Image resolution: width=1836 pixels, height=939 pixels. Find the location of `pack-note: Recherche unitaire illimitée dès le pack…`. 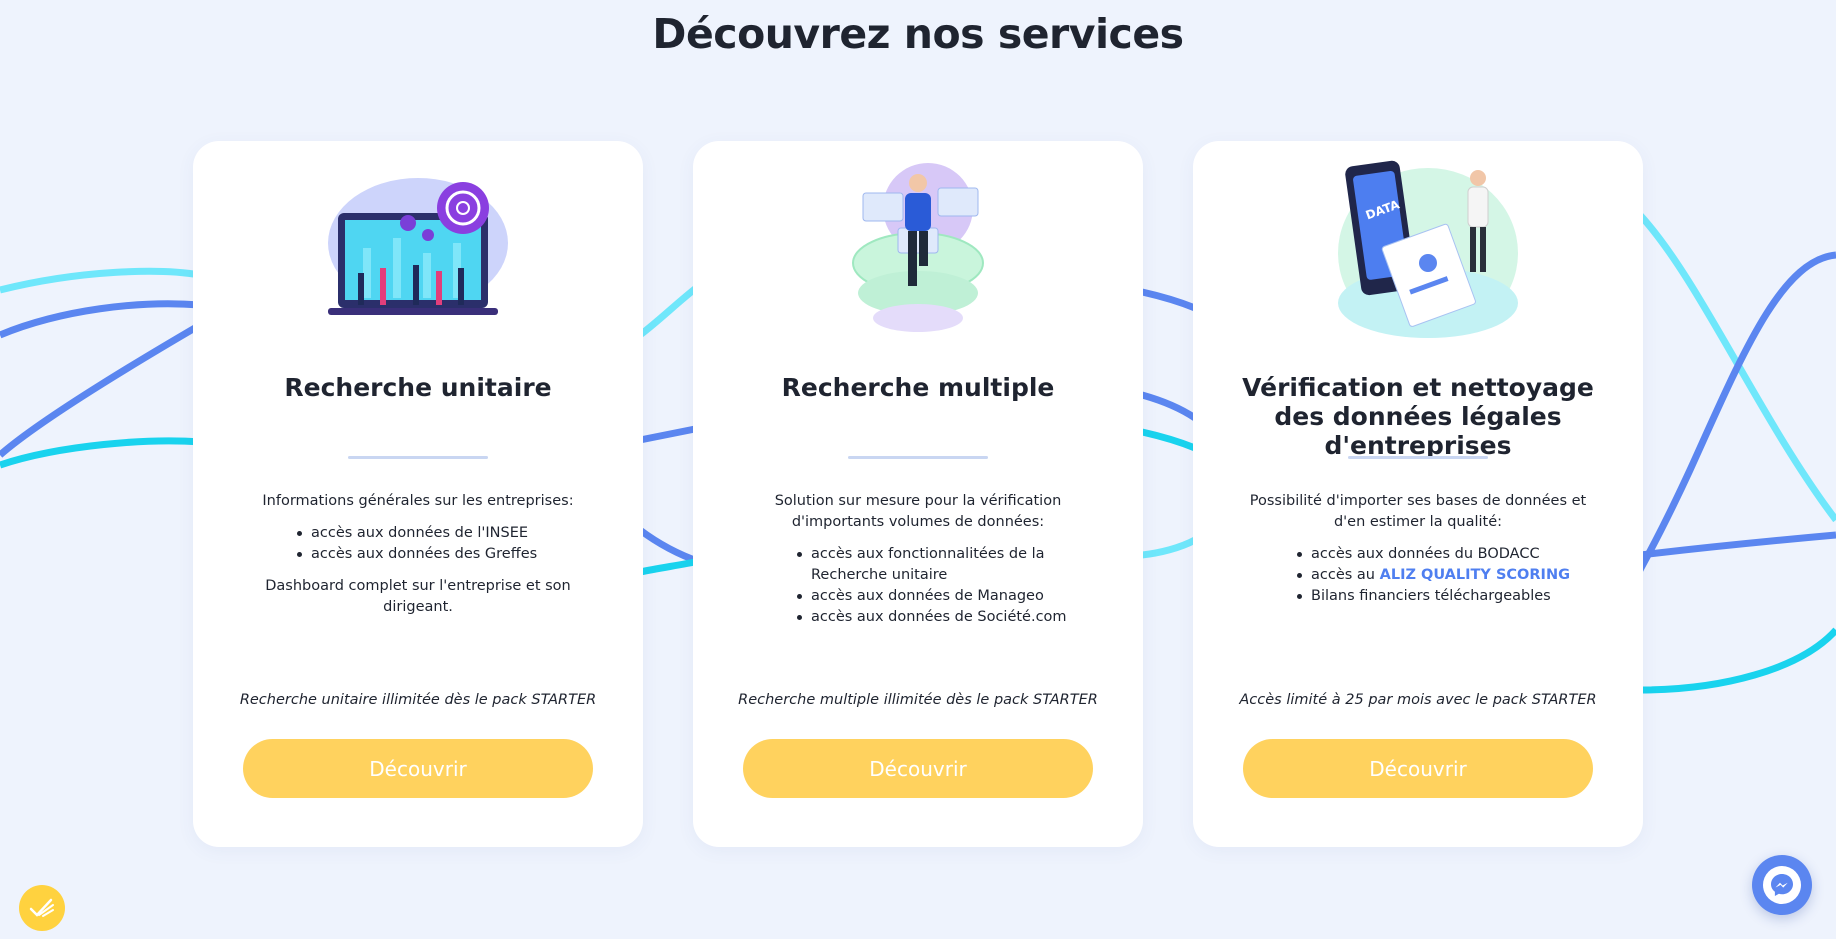

pack-note: Recherche unitaire illimitée dès le pack… is located at coordinates (418, 700).